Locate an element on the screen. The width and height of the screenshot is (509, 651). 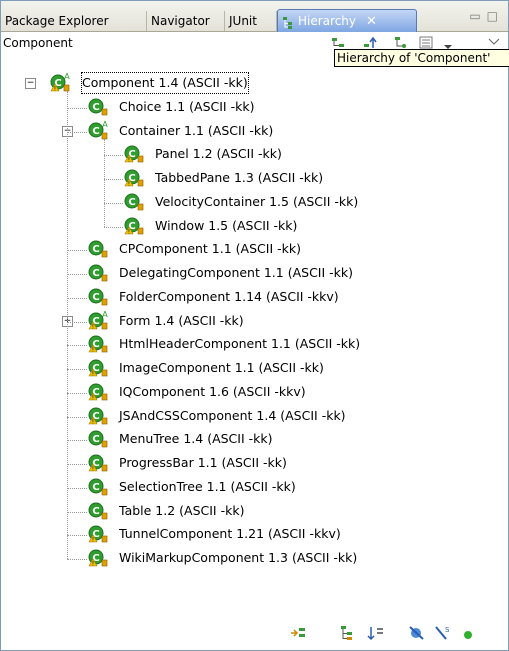
tab-hierarchy: Hierarchy ✕ is located at coordinates (347, 20).